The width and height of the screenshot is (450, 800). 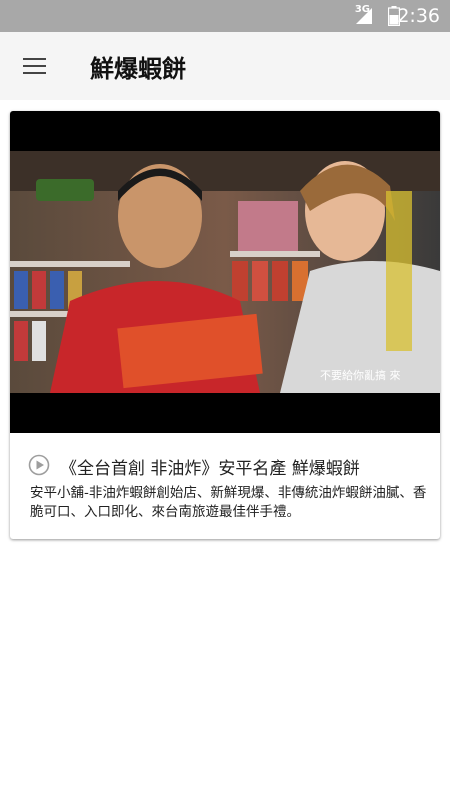 I want to click on status-bar: 3G 2:36, so click(x=225, y=16).